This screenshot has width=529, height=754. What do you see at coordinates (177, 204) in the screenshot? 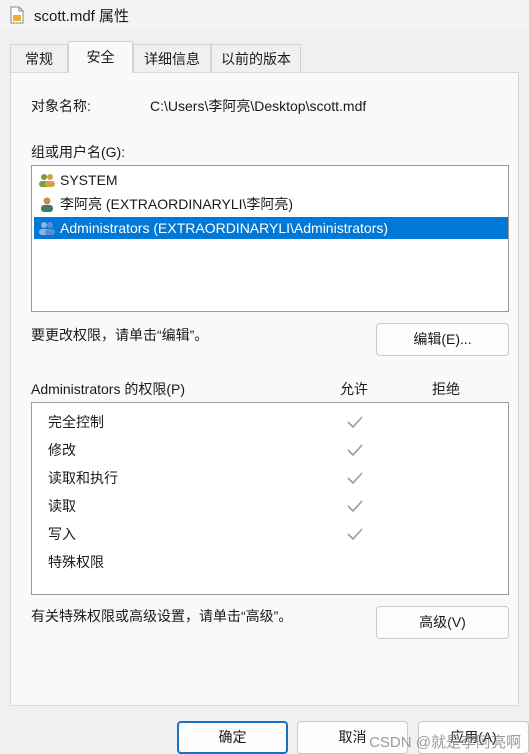
I see `user-name: 李阿亮 (EXTRAORDINARYLI\李阿亮)` at bounding box center [177, 204].